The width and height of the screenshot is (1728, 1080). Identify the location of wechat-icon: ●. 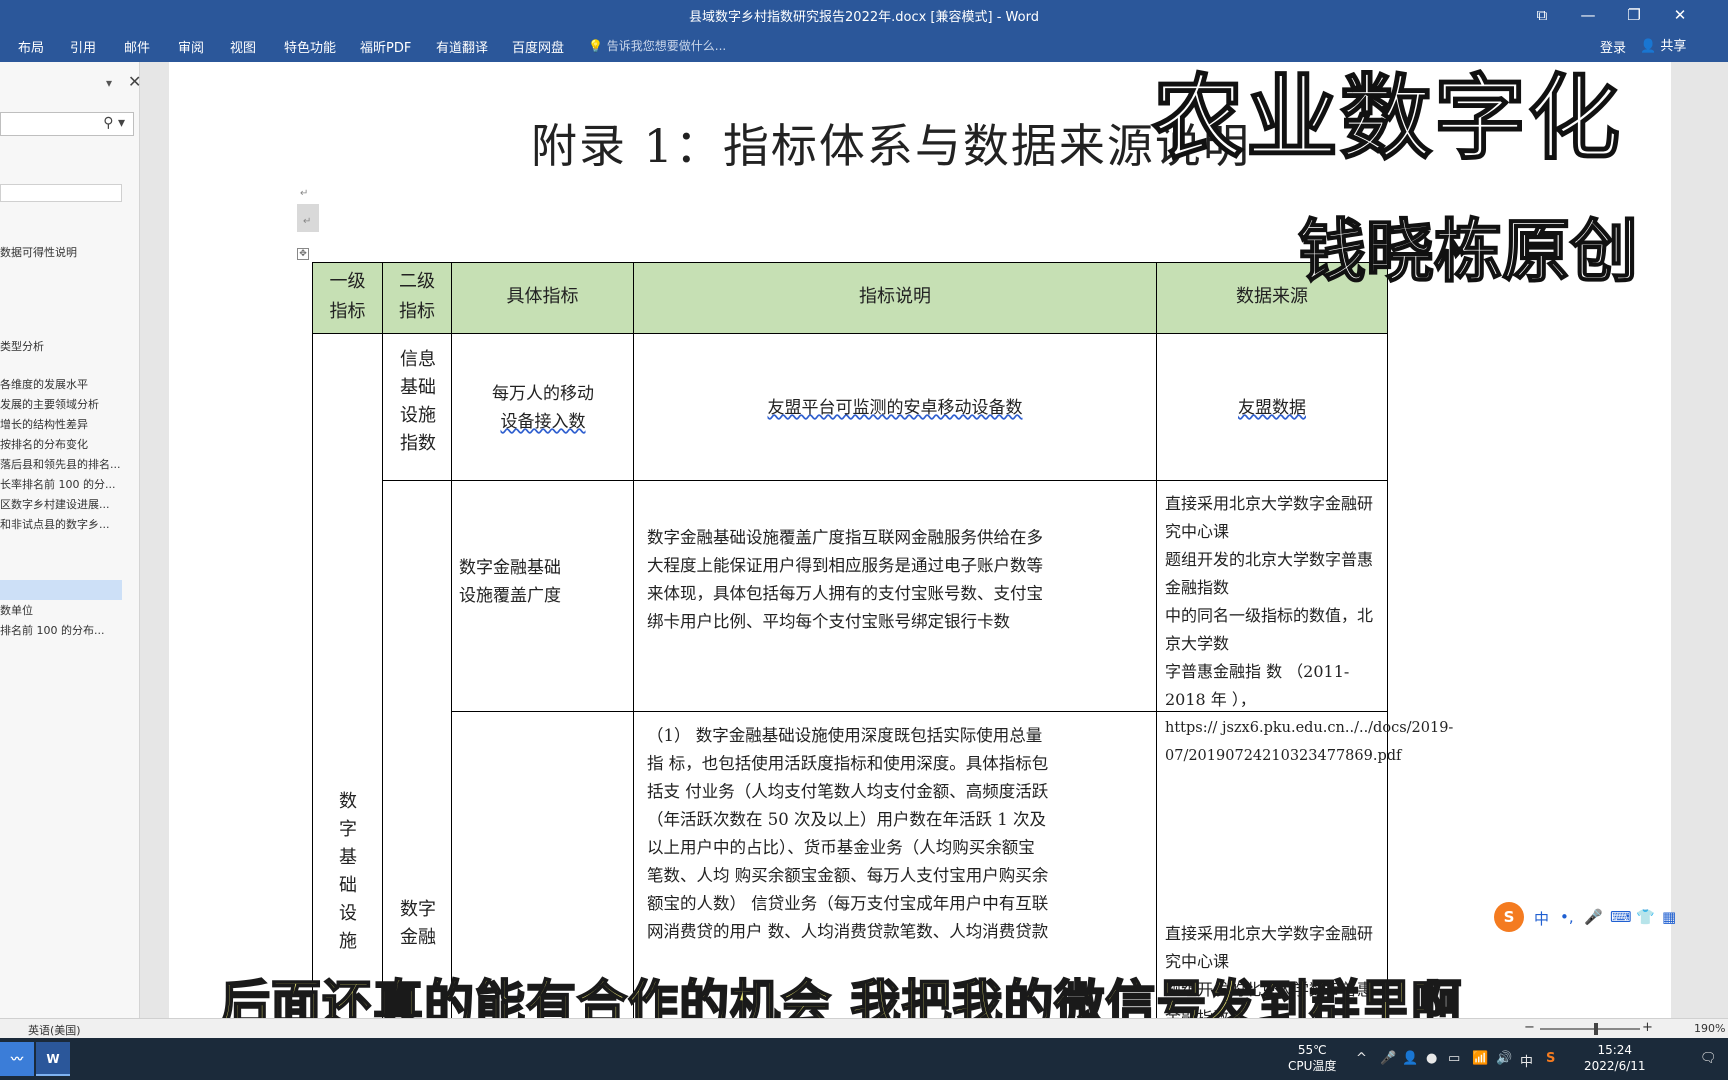
(1431, 1058).